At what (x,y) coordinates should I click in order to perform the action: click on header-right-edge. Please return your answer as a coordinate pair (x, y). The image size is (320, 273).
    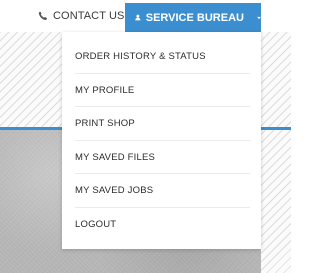
    Looking at the image, I should click on (276, 16).